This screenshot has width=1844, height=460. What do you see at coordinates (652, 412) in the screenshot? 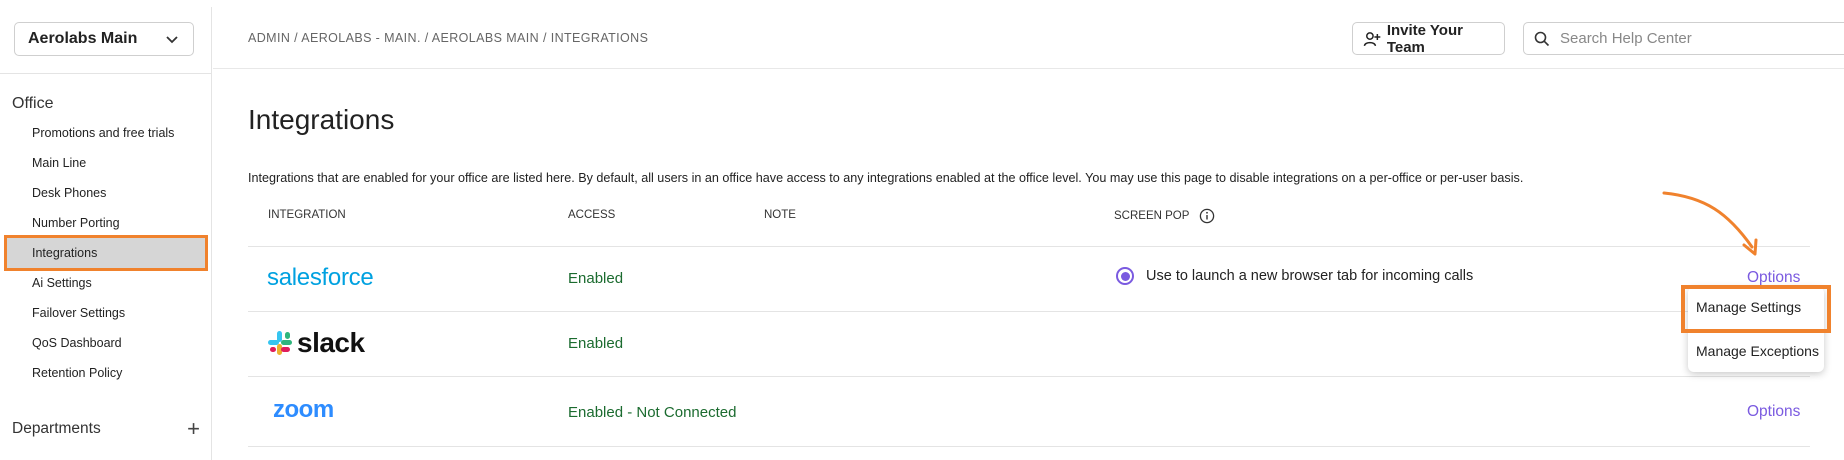
I see `access-status: Enabled - Not Connected` at bounding box center [652, 412].